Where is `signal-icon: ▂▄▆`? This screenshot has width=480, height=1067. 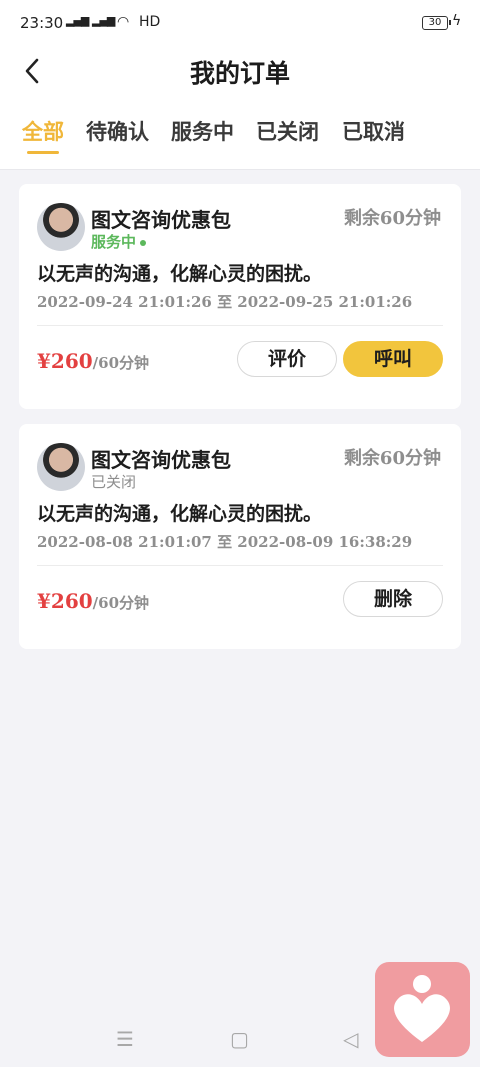 signal-icon: ▂▄▆ is located at coordinates (77, 20).